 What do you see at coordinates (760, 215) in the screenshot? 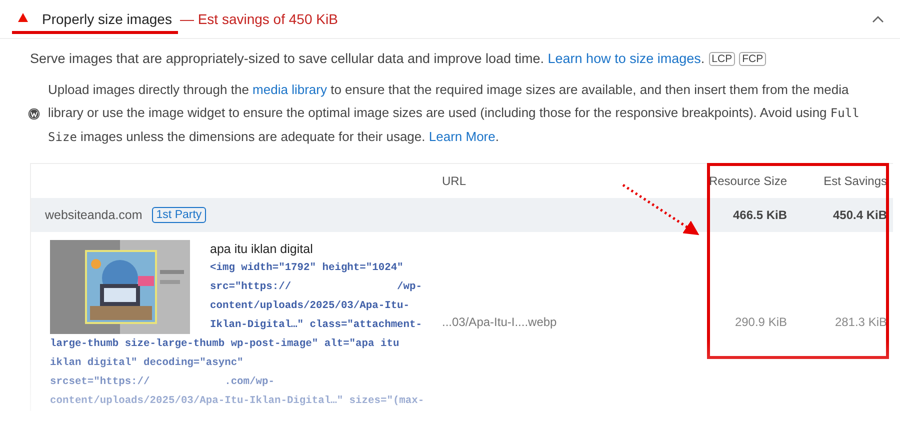
I see `table-cell-text: 466.5 KiB` at bounding box center [760, 215].